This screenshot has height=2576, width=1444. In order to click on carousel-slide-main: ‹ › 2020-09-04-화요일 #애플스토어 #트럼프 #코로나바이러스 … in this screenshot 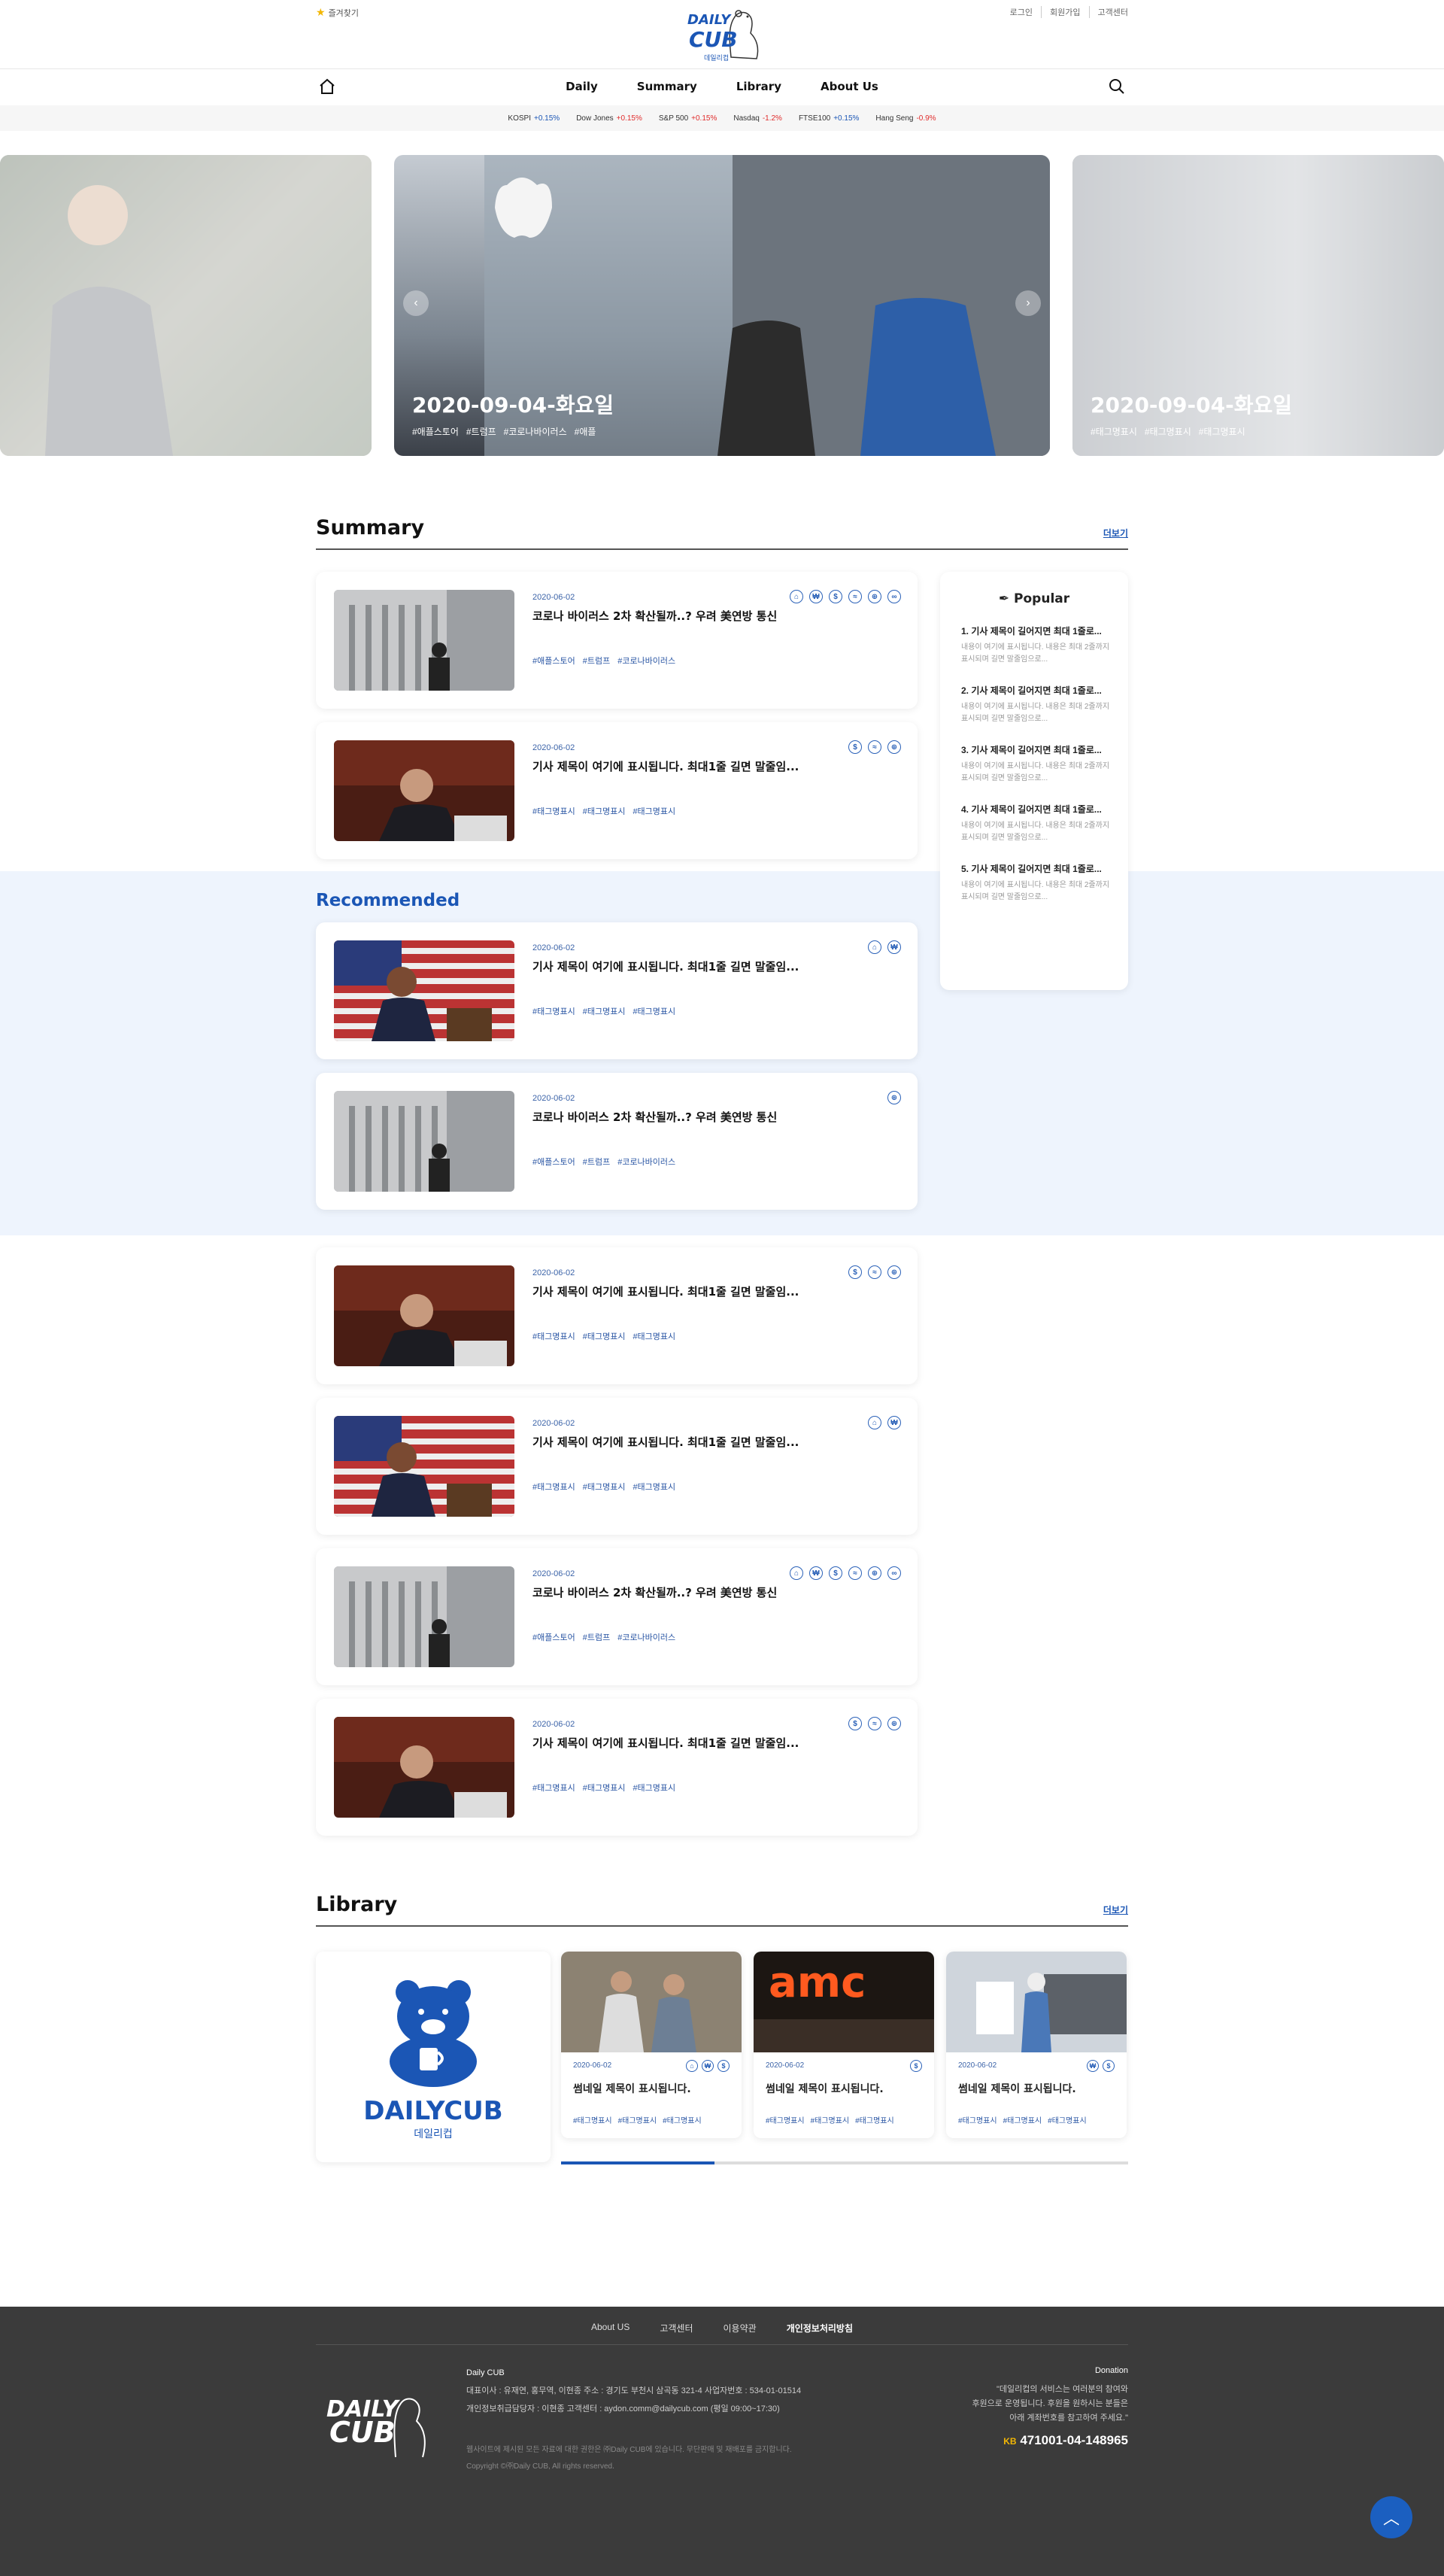, I will do `click(722, 305)`.